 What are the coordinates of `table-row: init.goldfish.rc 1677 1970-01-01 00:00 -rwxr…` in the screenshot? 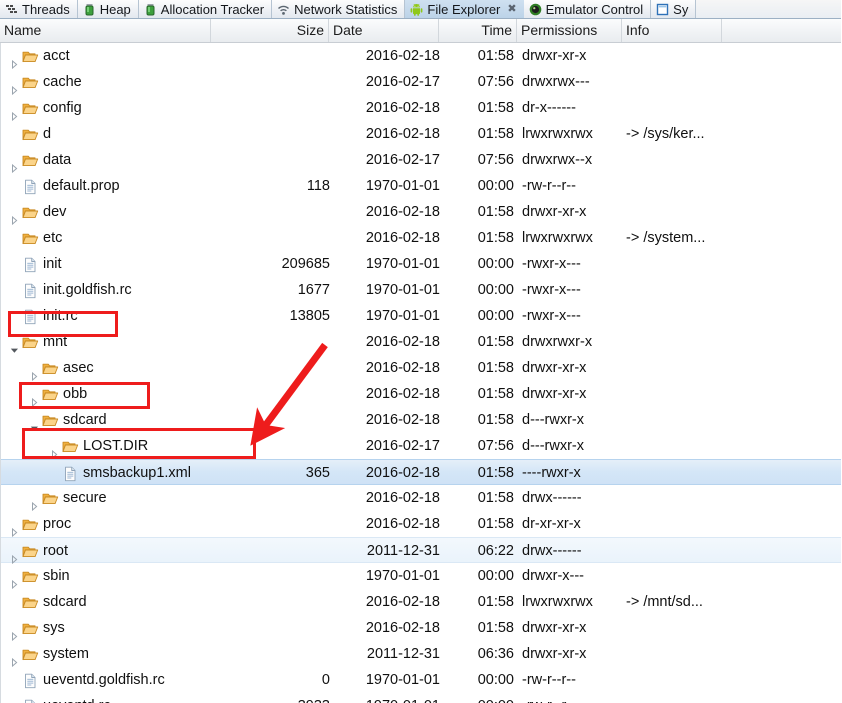 It's located at (421, 290).